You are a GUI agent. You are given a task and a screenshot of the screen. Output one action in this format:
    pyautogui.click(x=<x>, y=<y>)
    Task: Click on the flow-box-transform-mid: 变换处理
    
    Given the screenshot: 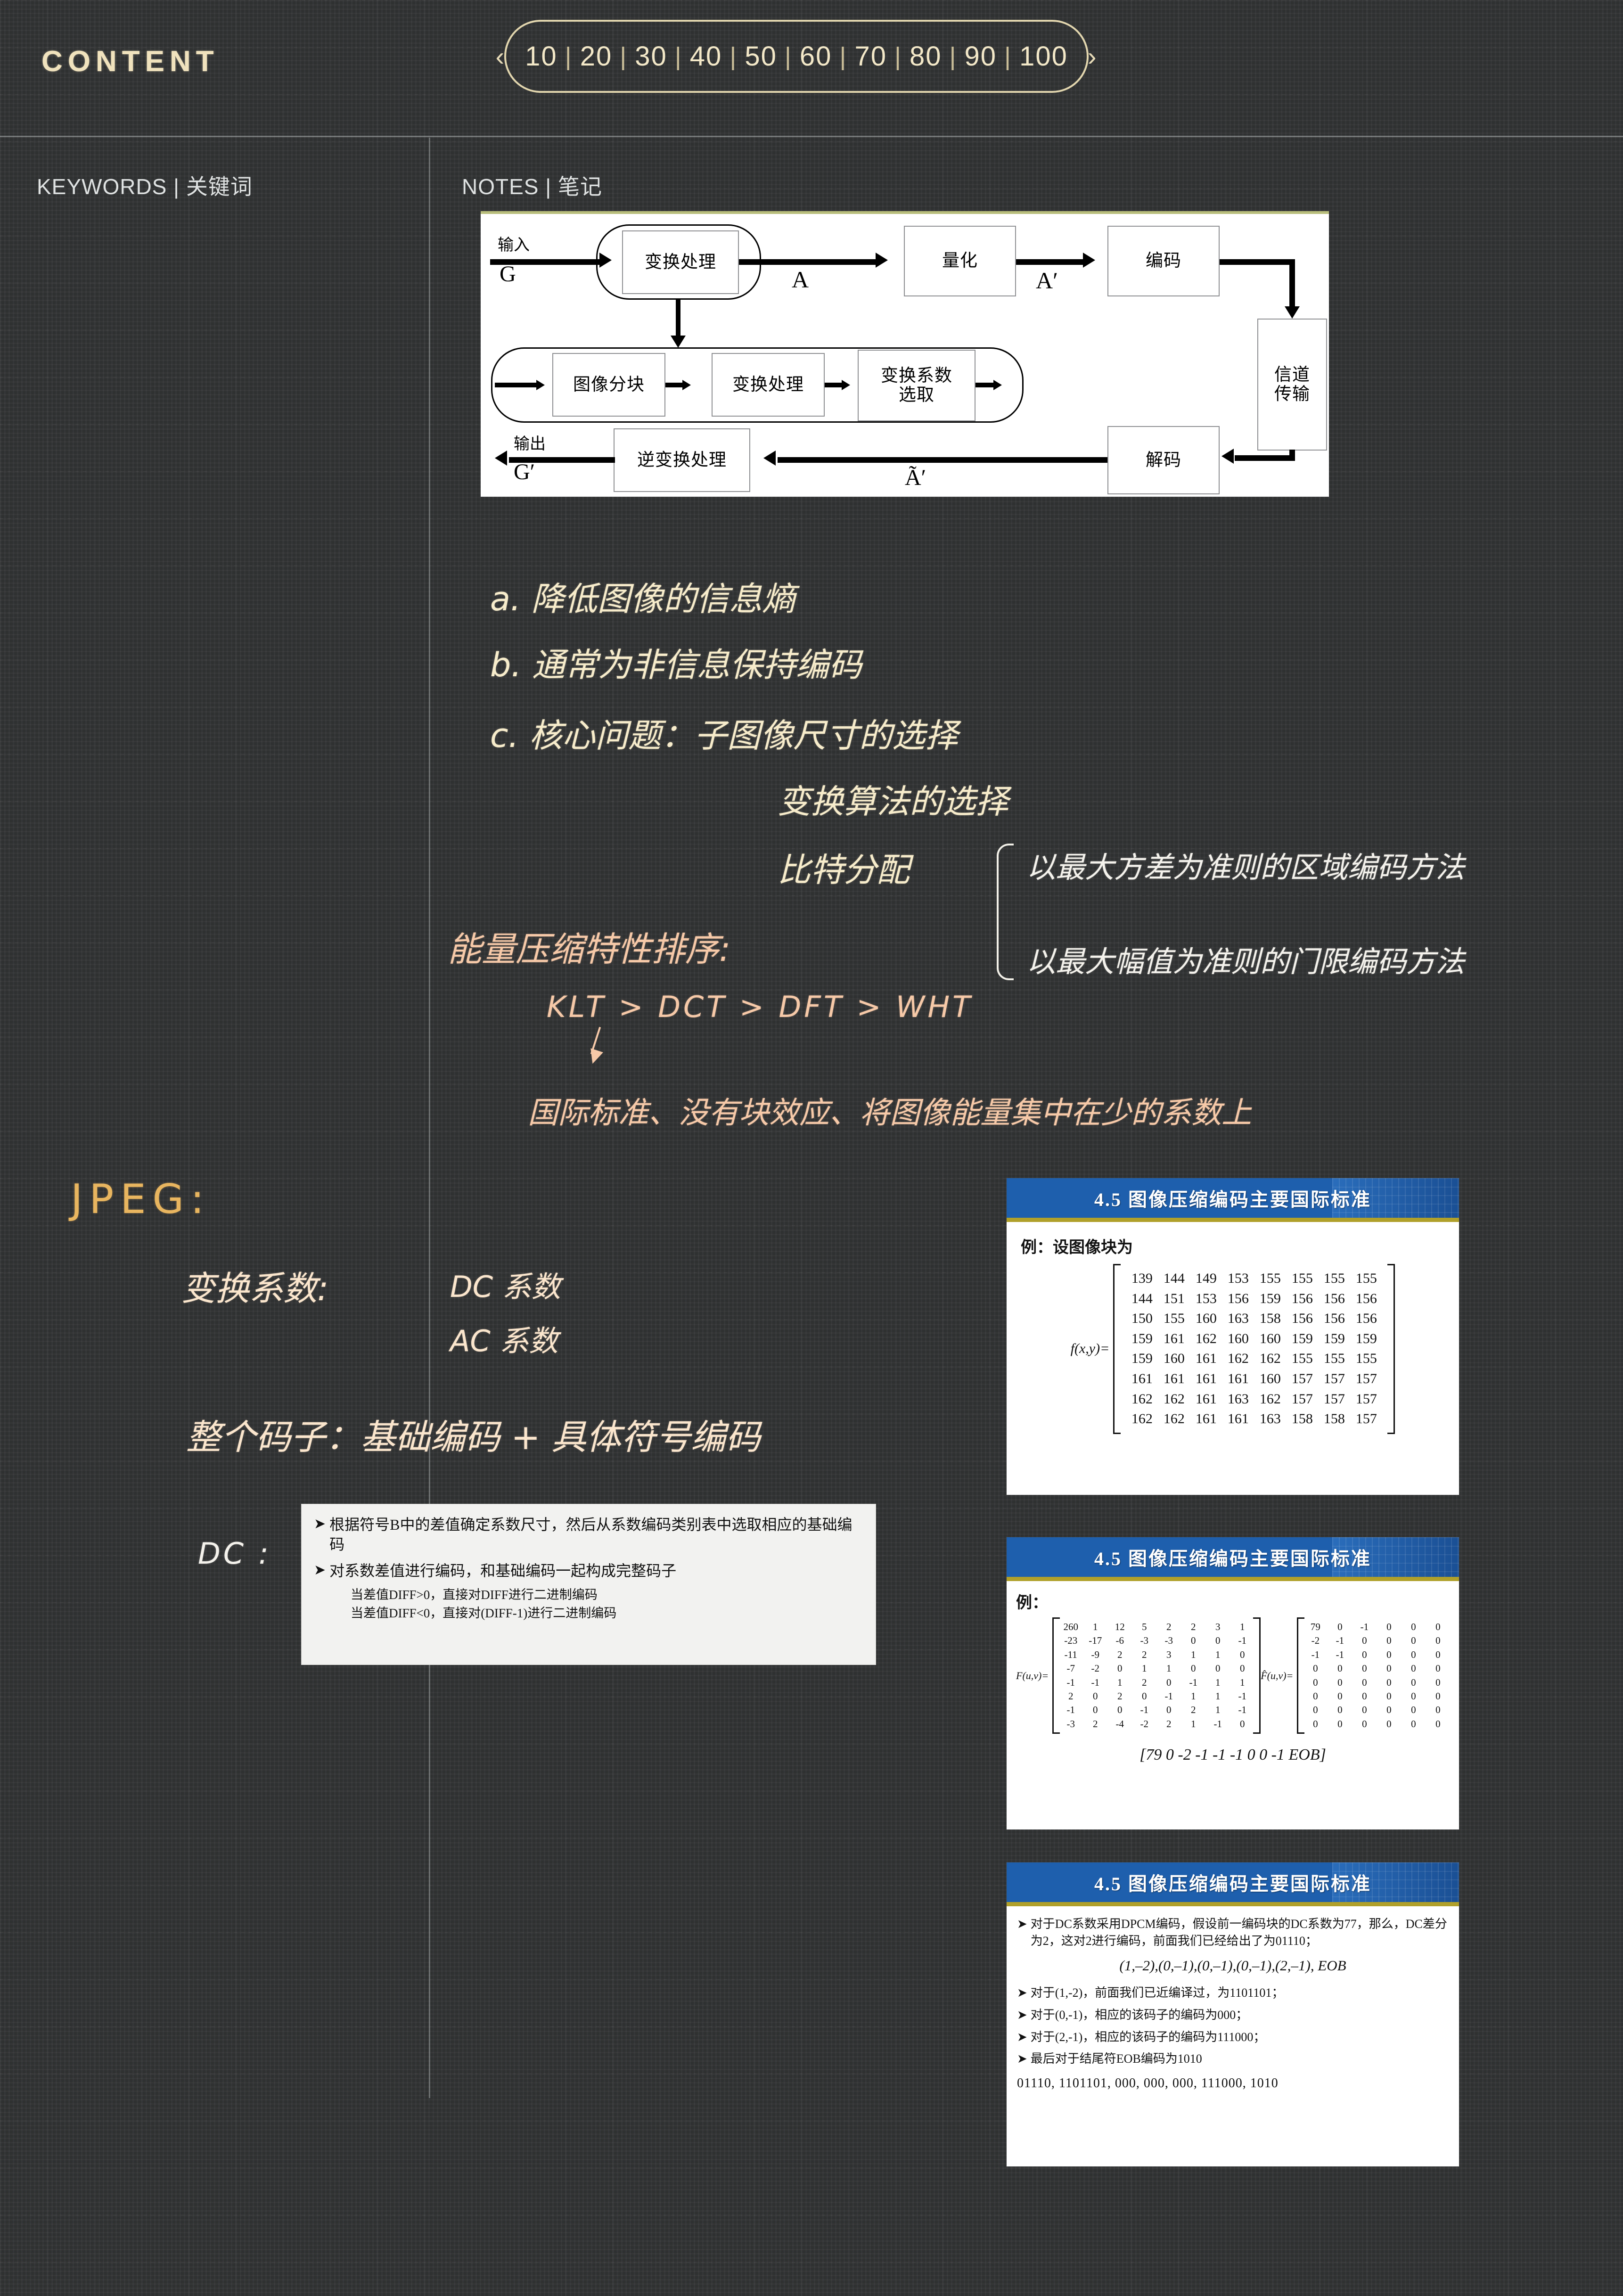 What is the action you would take?
    pyautogui.click(x=769, y=385)
    